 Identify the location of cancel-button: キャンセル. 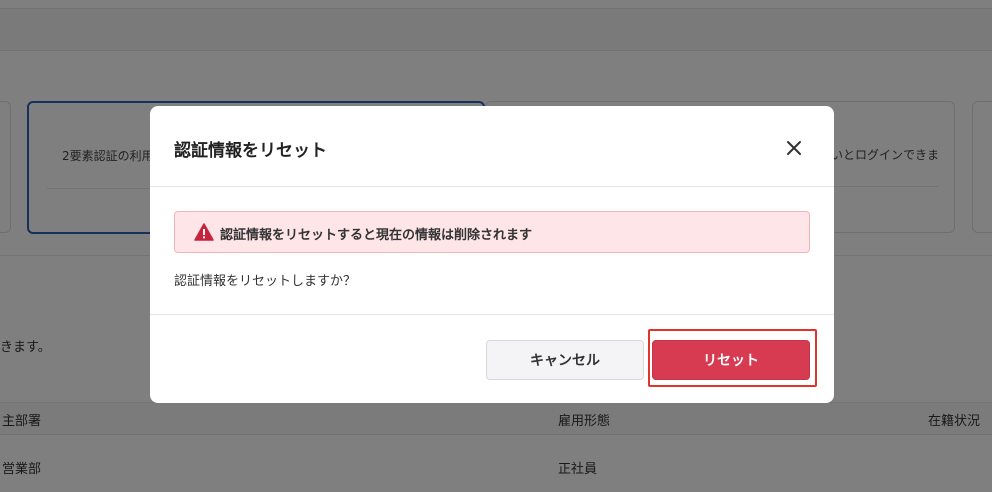
(565, 360).